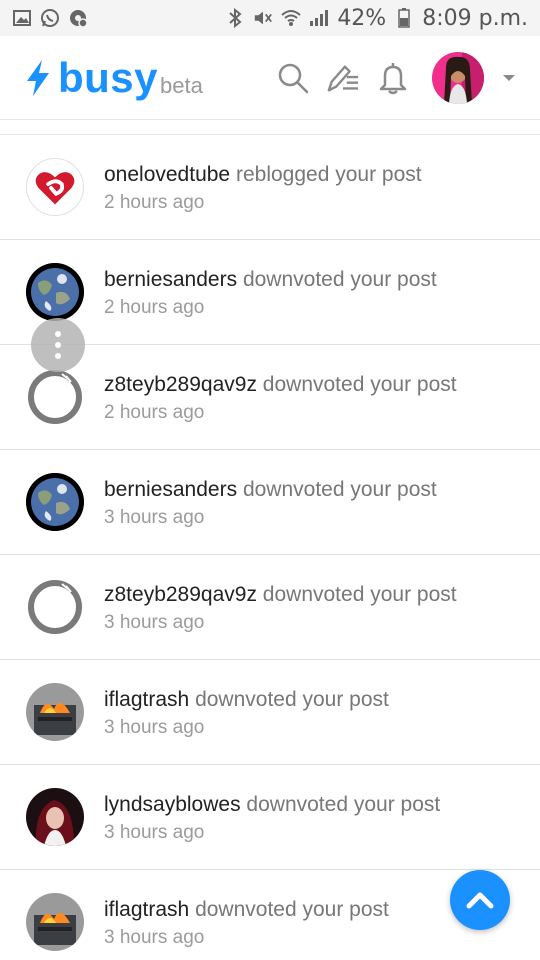  What do you see at coordinates (393, 78) in the screenshot?
I see `notifications-bell-icon` at bounding box center [393, 78].